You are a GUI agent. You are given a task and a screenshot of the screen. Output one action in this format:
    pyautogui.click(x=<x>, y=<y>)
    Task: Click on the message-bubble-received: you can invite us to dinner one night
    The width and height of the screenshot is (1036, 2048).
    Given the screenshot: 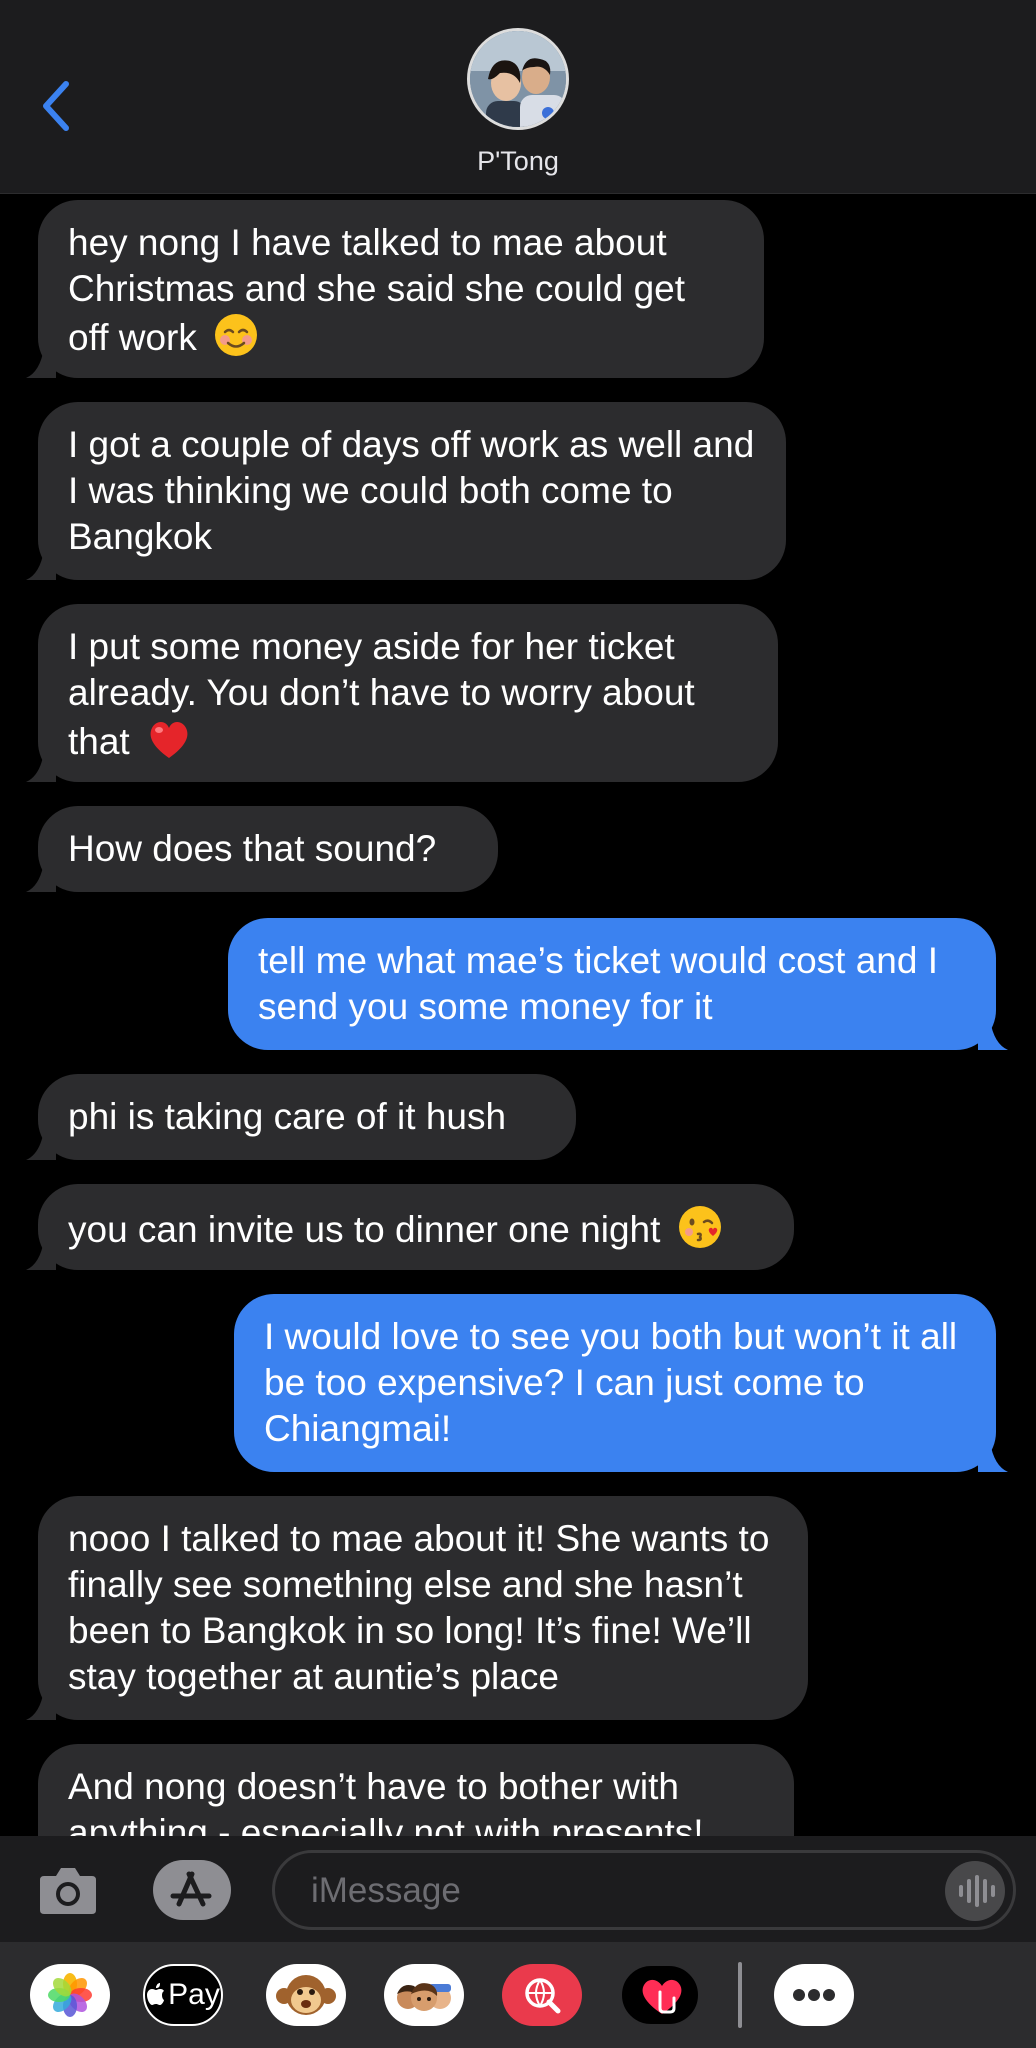 What is the action you would take?
    pyautogui.click(x=410, y=1227)
    